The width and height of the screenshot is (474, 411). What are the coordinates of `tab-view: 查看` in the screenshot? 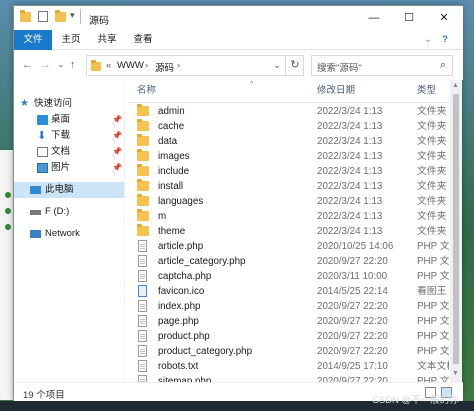 It's located at (143, 40).